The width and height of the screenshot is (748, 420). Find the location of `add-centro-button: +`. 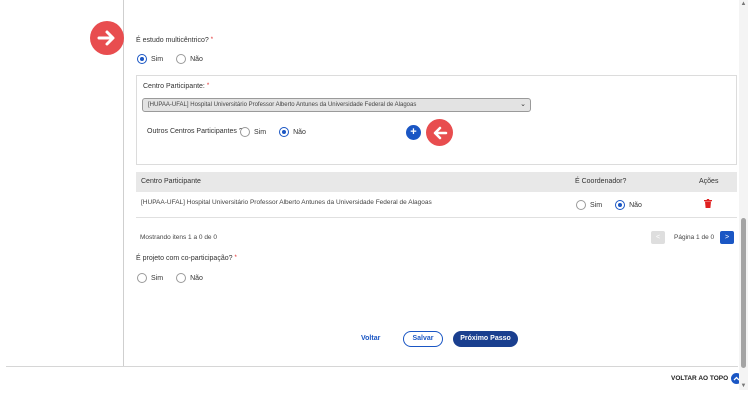

add-centro-button: + is located at coordinates (413, 132).